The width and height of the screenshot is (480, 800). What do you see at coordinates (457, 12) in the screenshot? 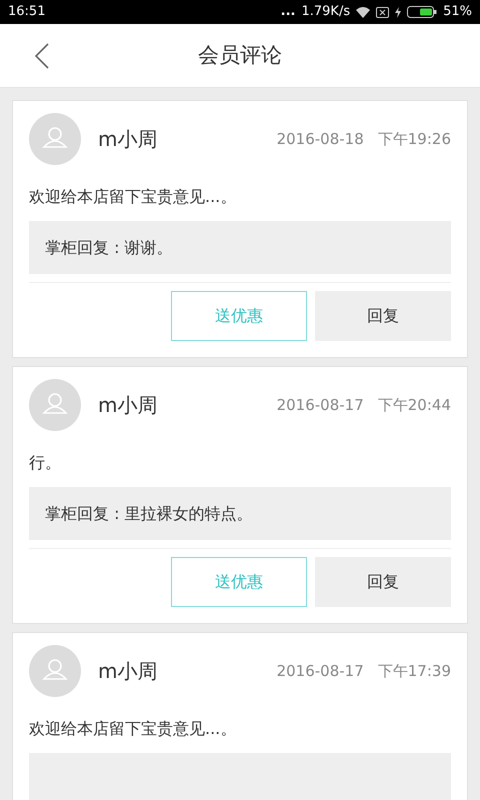
I see `battery-percent: 51%` at bounding box center [457, 12].